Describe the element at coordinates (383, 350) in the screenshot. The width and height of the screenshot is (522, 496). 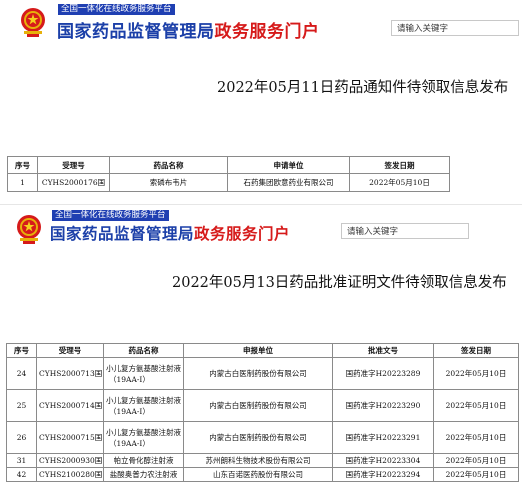
I see `header-approval: 批准文号` at that location.